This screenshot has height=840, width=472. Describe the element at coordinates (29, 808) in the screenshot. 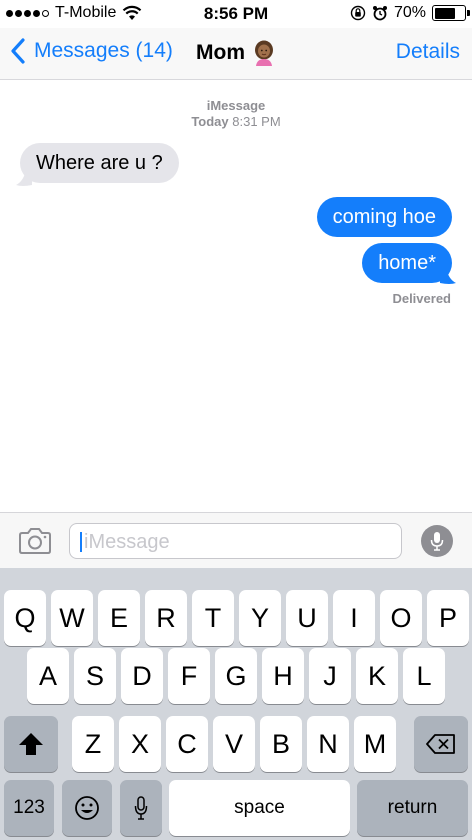

I see `numbers-key: 123` at that location.